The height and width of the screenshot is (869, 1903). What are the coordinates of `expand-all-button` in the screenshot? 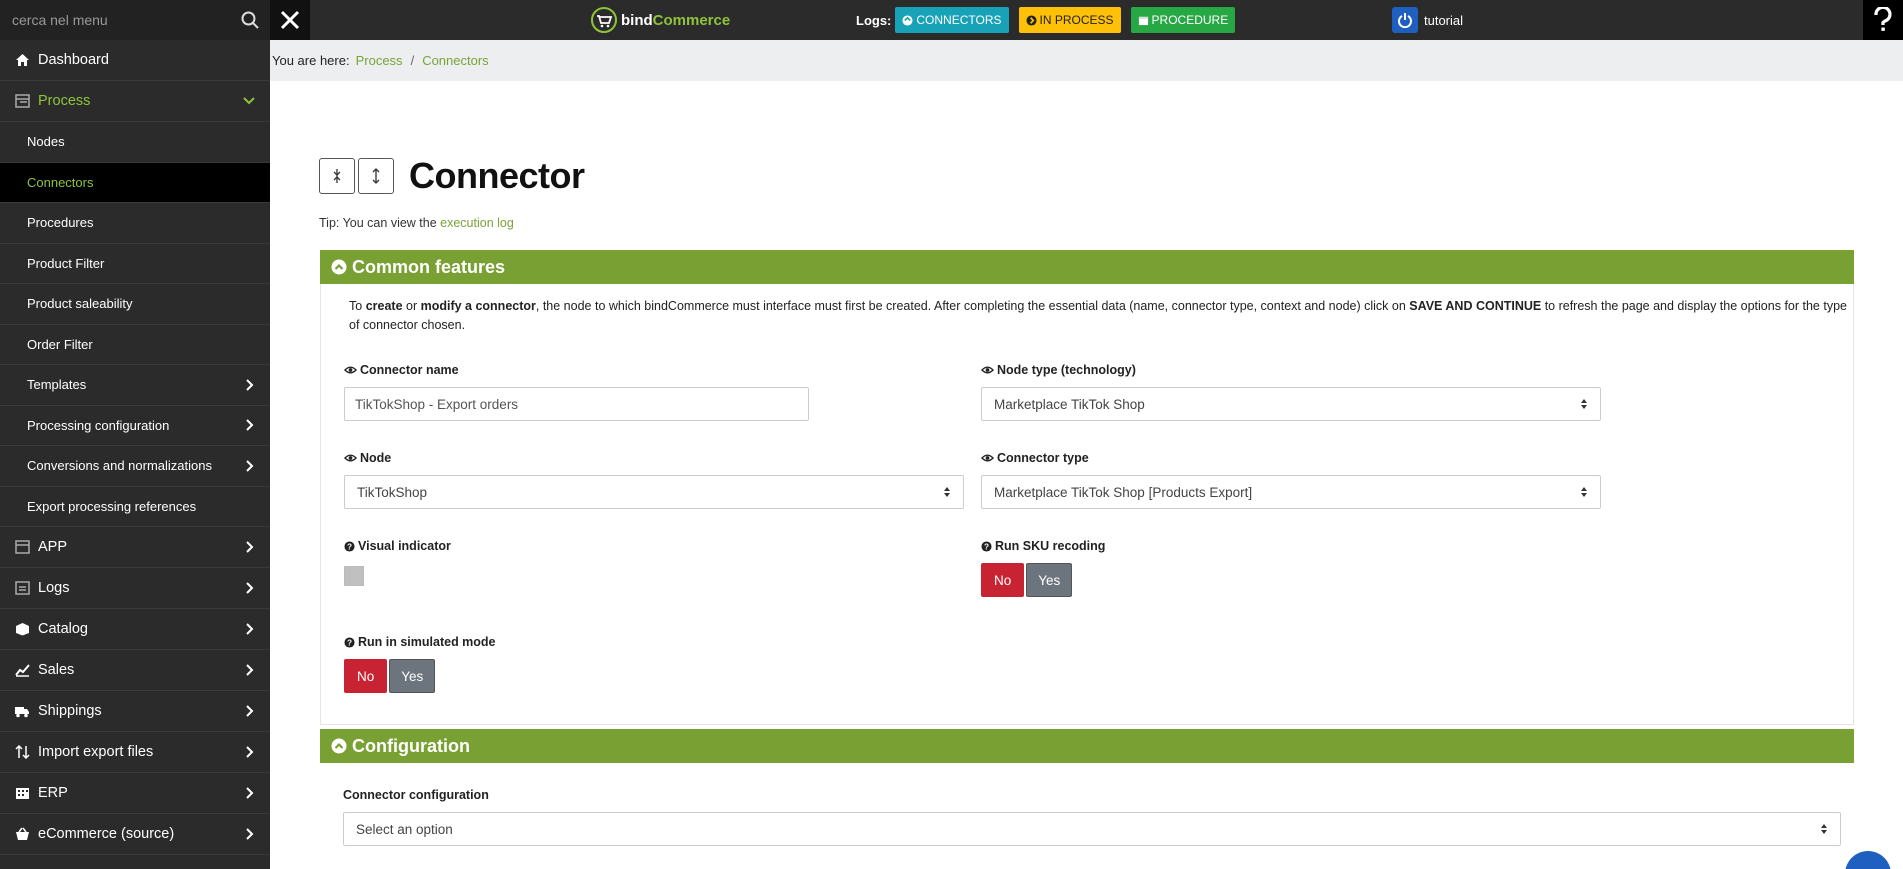 It's located at (376, 176).